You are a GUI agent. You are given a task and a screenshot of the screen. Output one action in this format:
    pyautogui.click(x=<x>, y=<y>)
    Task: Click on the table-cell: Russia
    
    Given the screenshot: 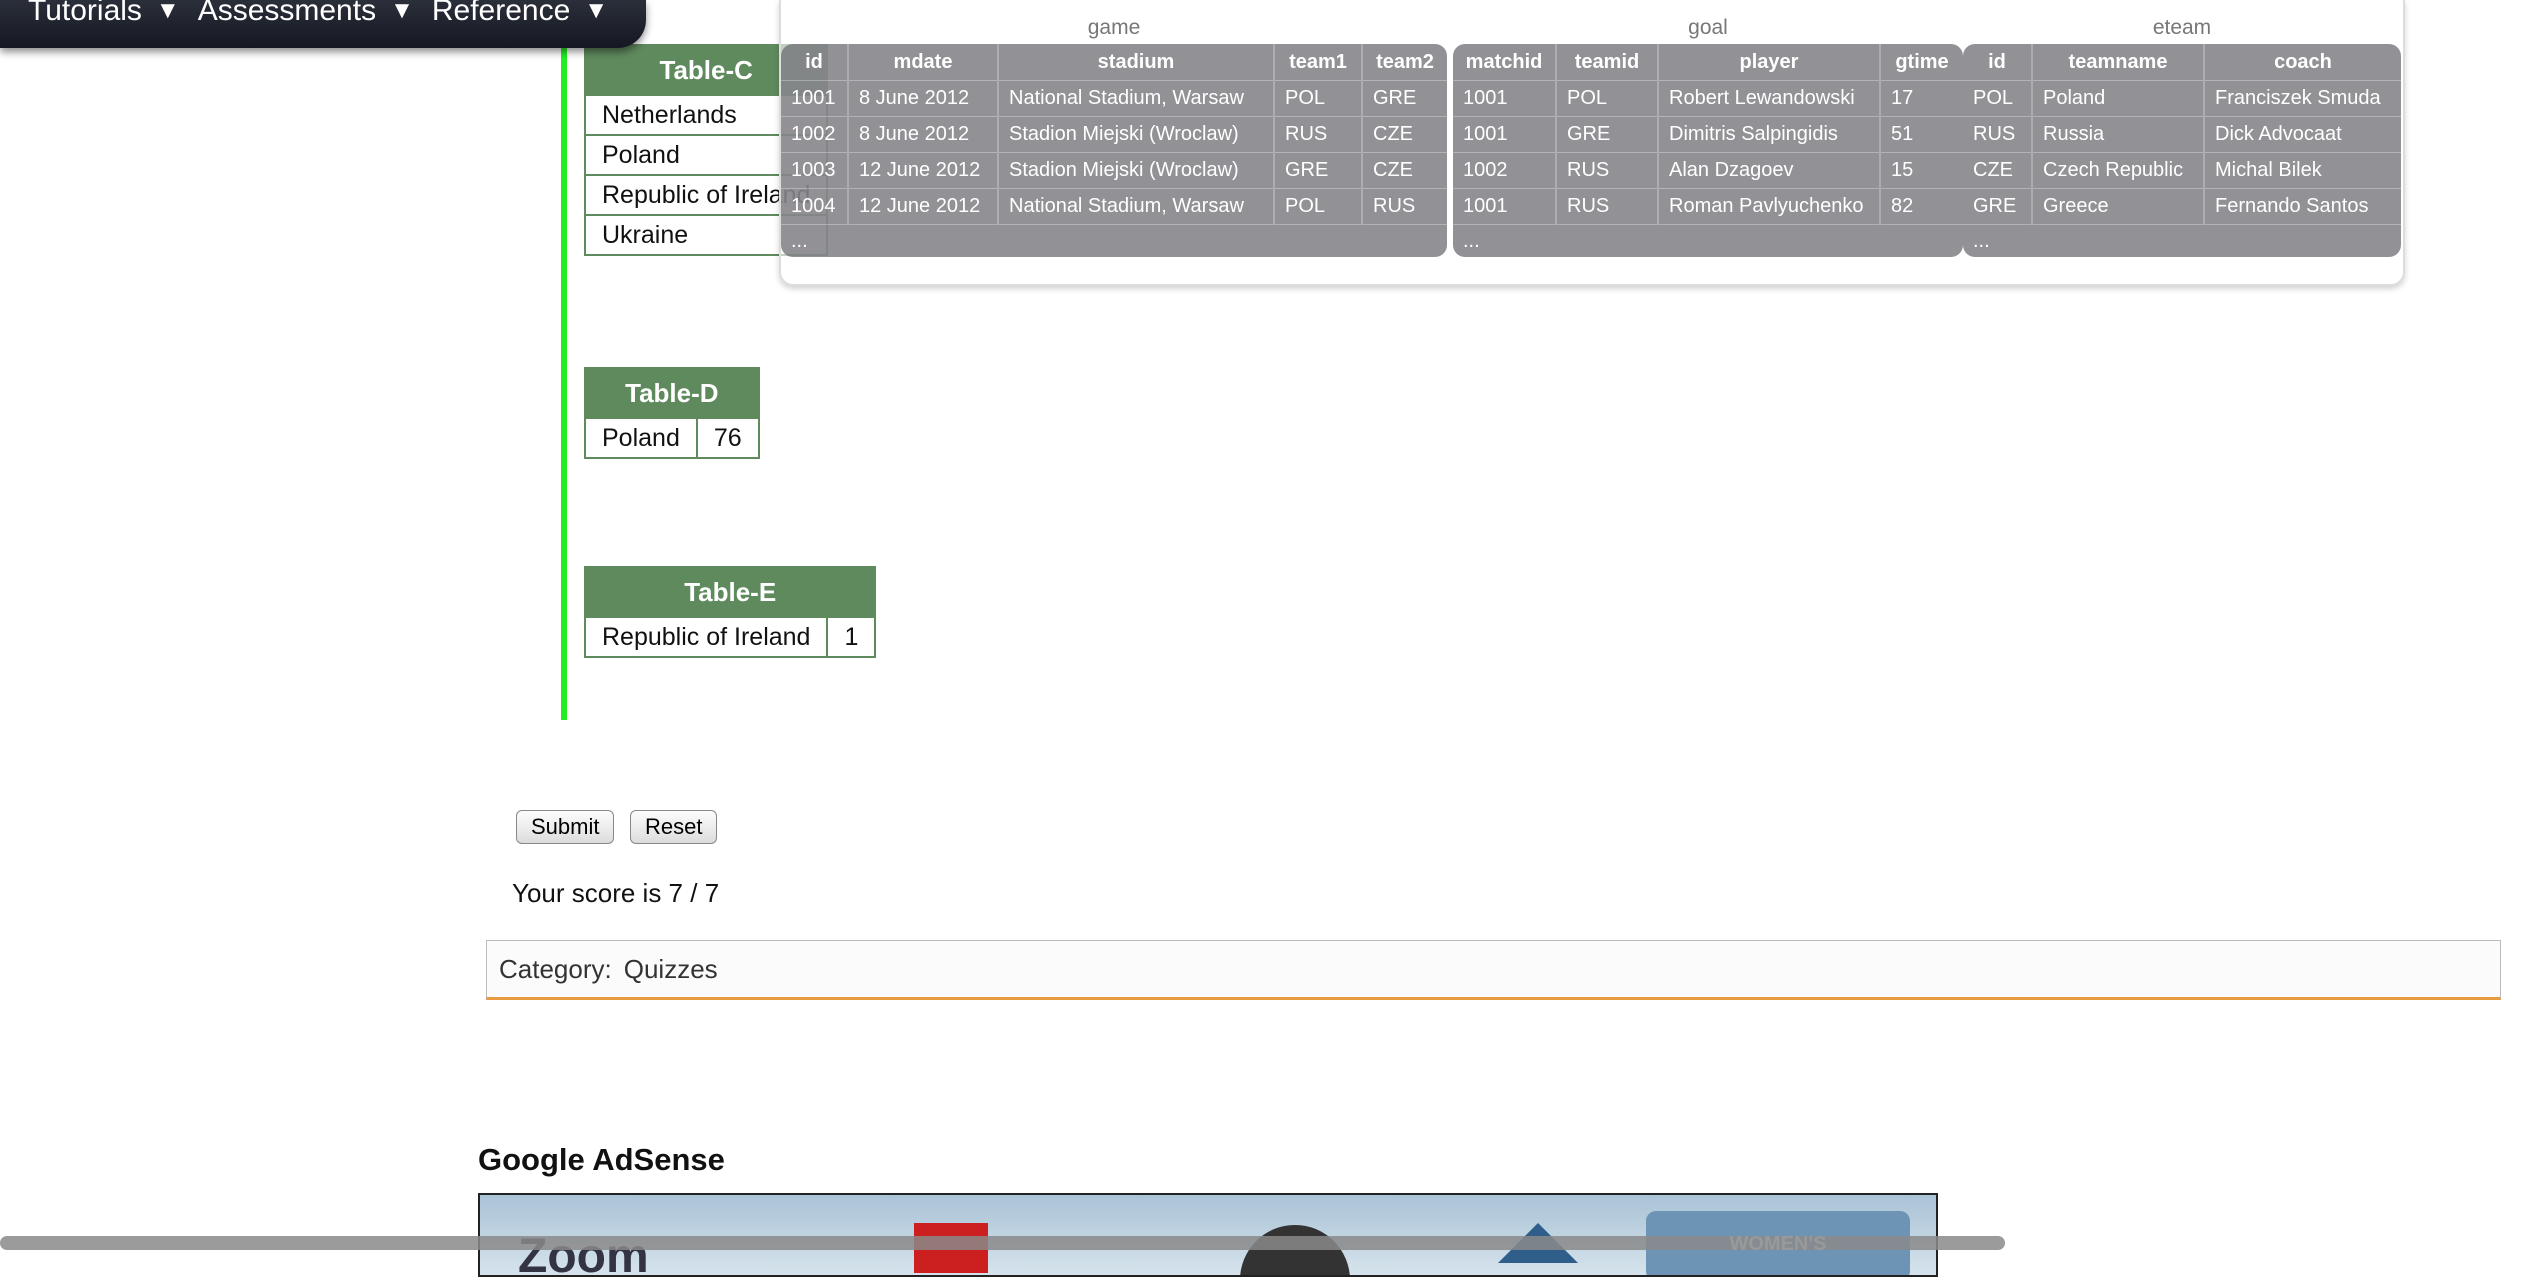 What is the action you would take?
    pyautogui.click(x=2118, y=134)
    